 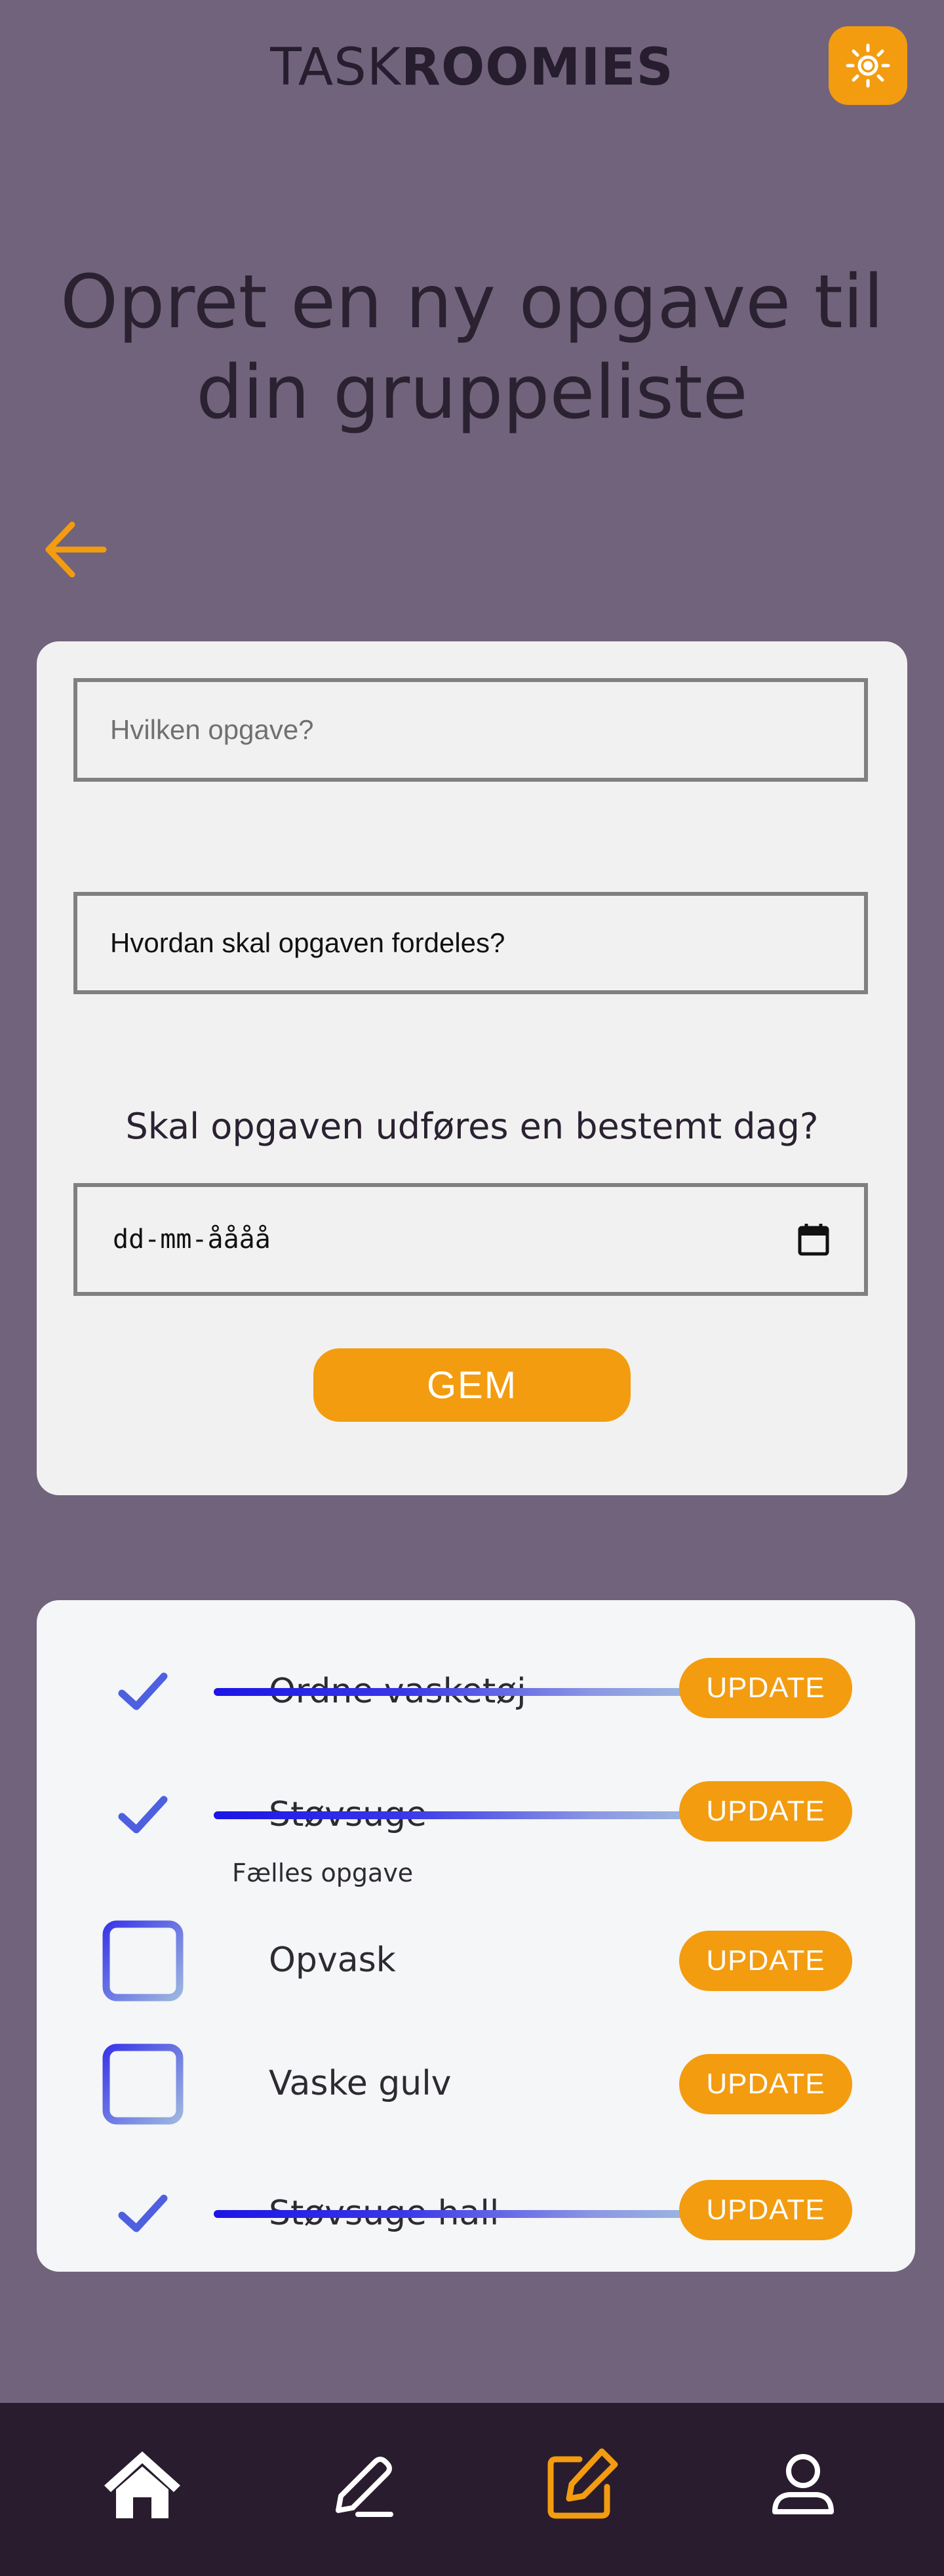 I want to click on task-name-input: Hvilken opgave?, so click(x=470, y=730).